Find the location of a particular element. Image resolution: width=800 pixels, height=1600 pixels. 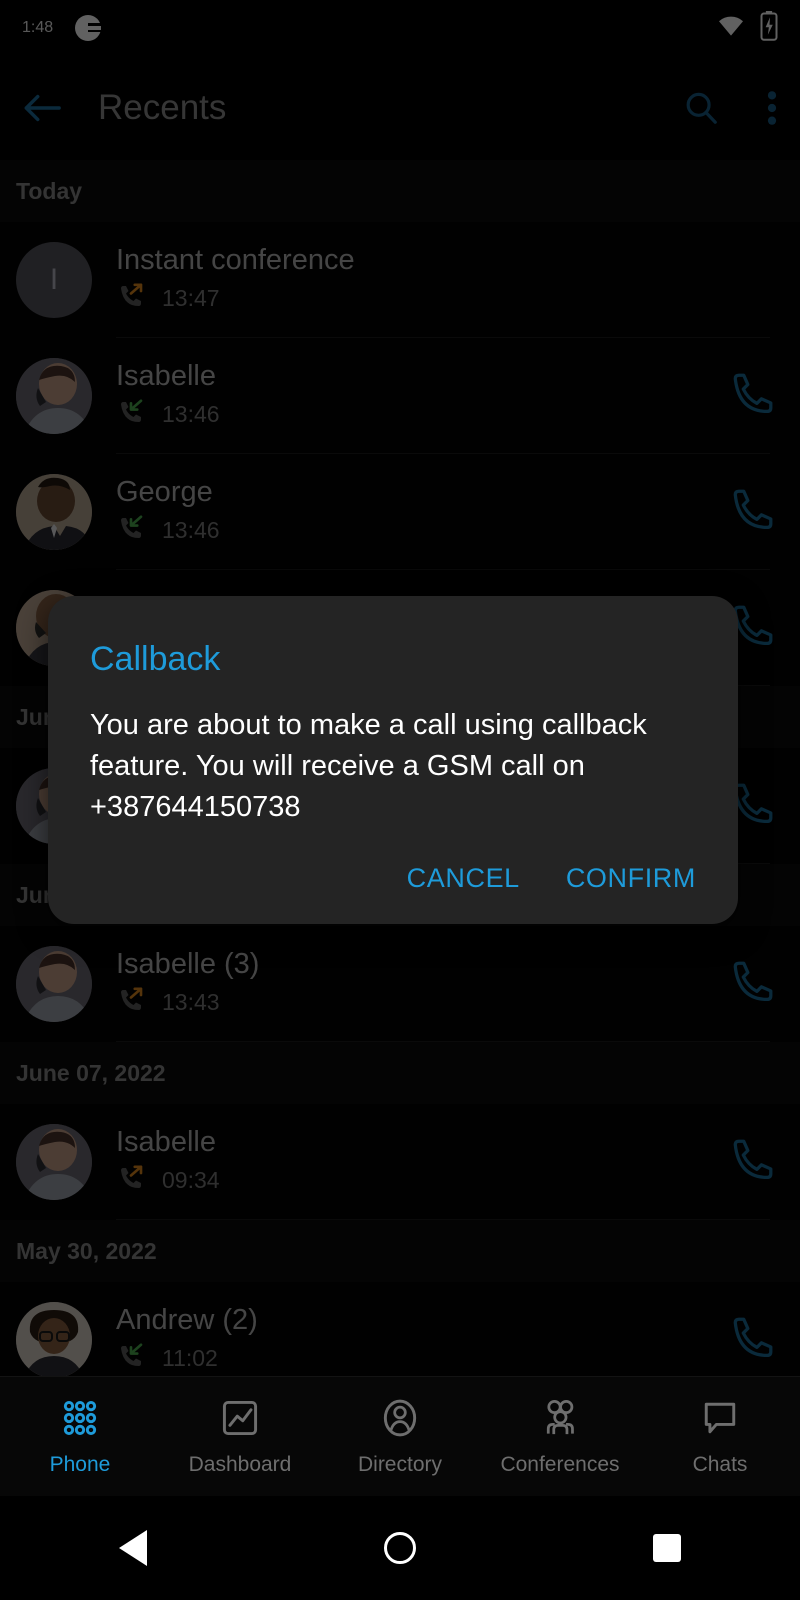

confirm-button: CONFIRM is located at coordinates (631, 878).